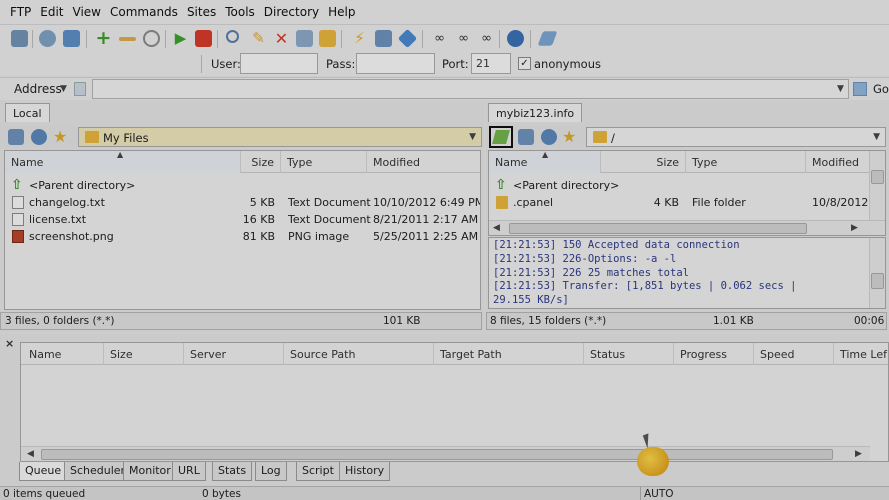 The width and height of the screenshot is (889, 500). Describe the element at coordinates (470, 89) in the screenshot. I see `address-input` at that location.